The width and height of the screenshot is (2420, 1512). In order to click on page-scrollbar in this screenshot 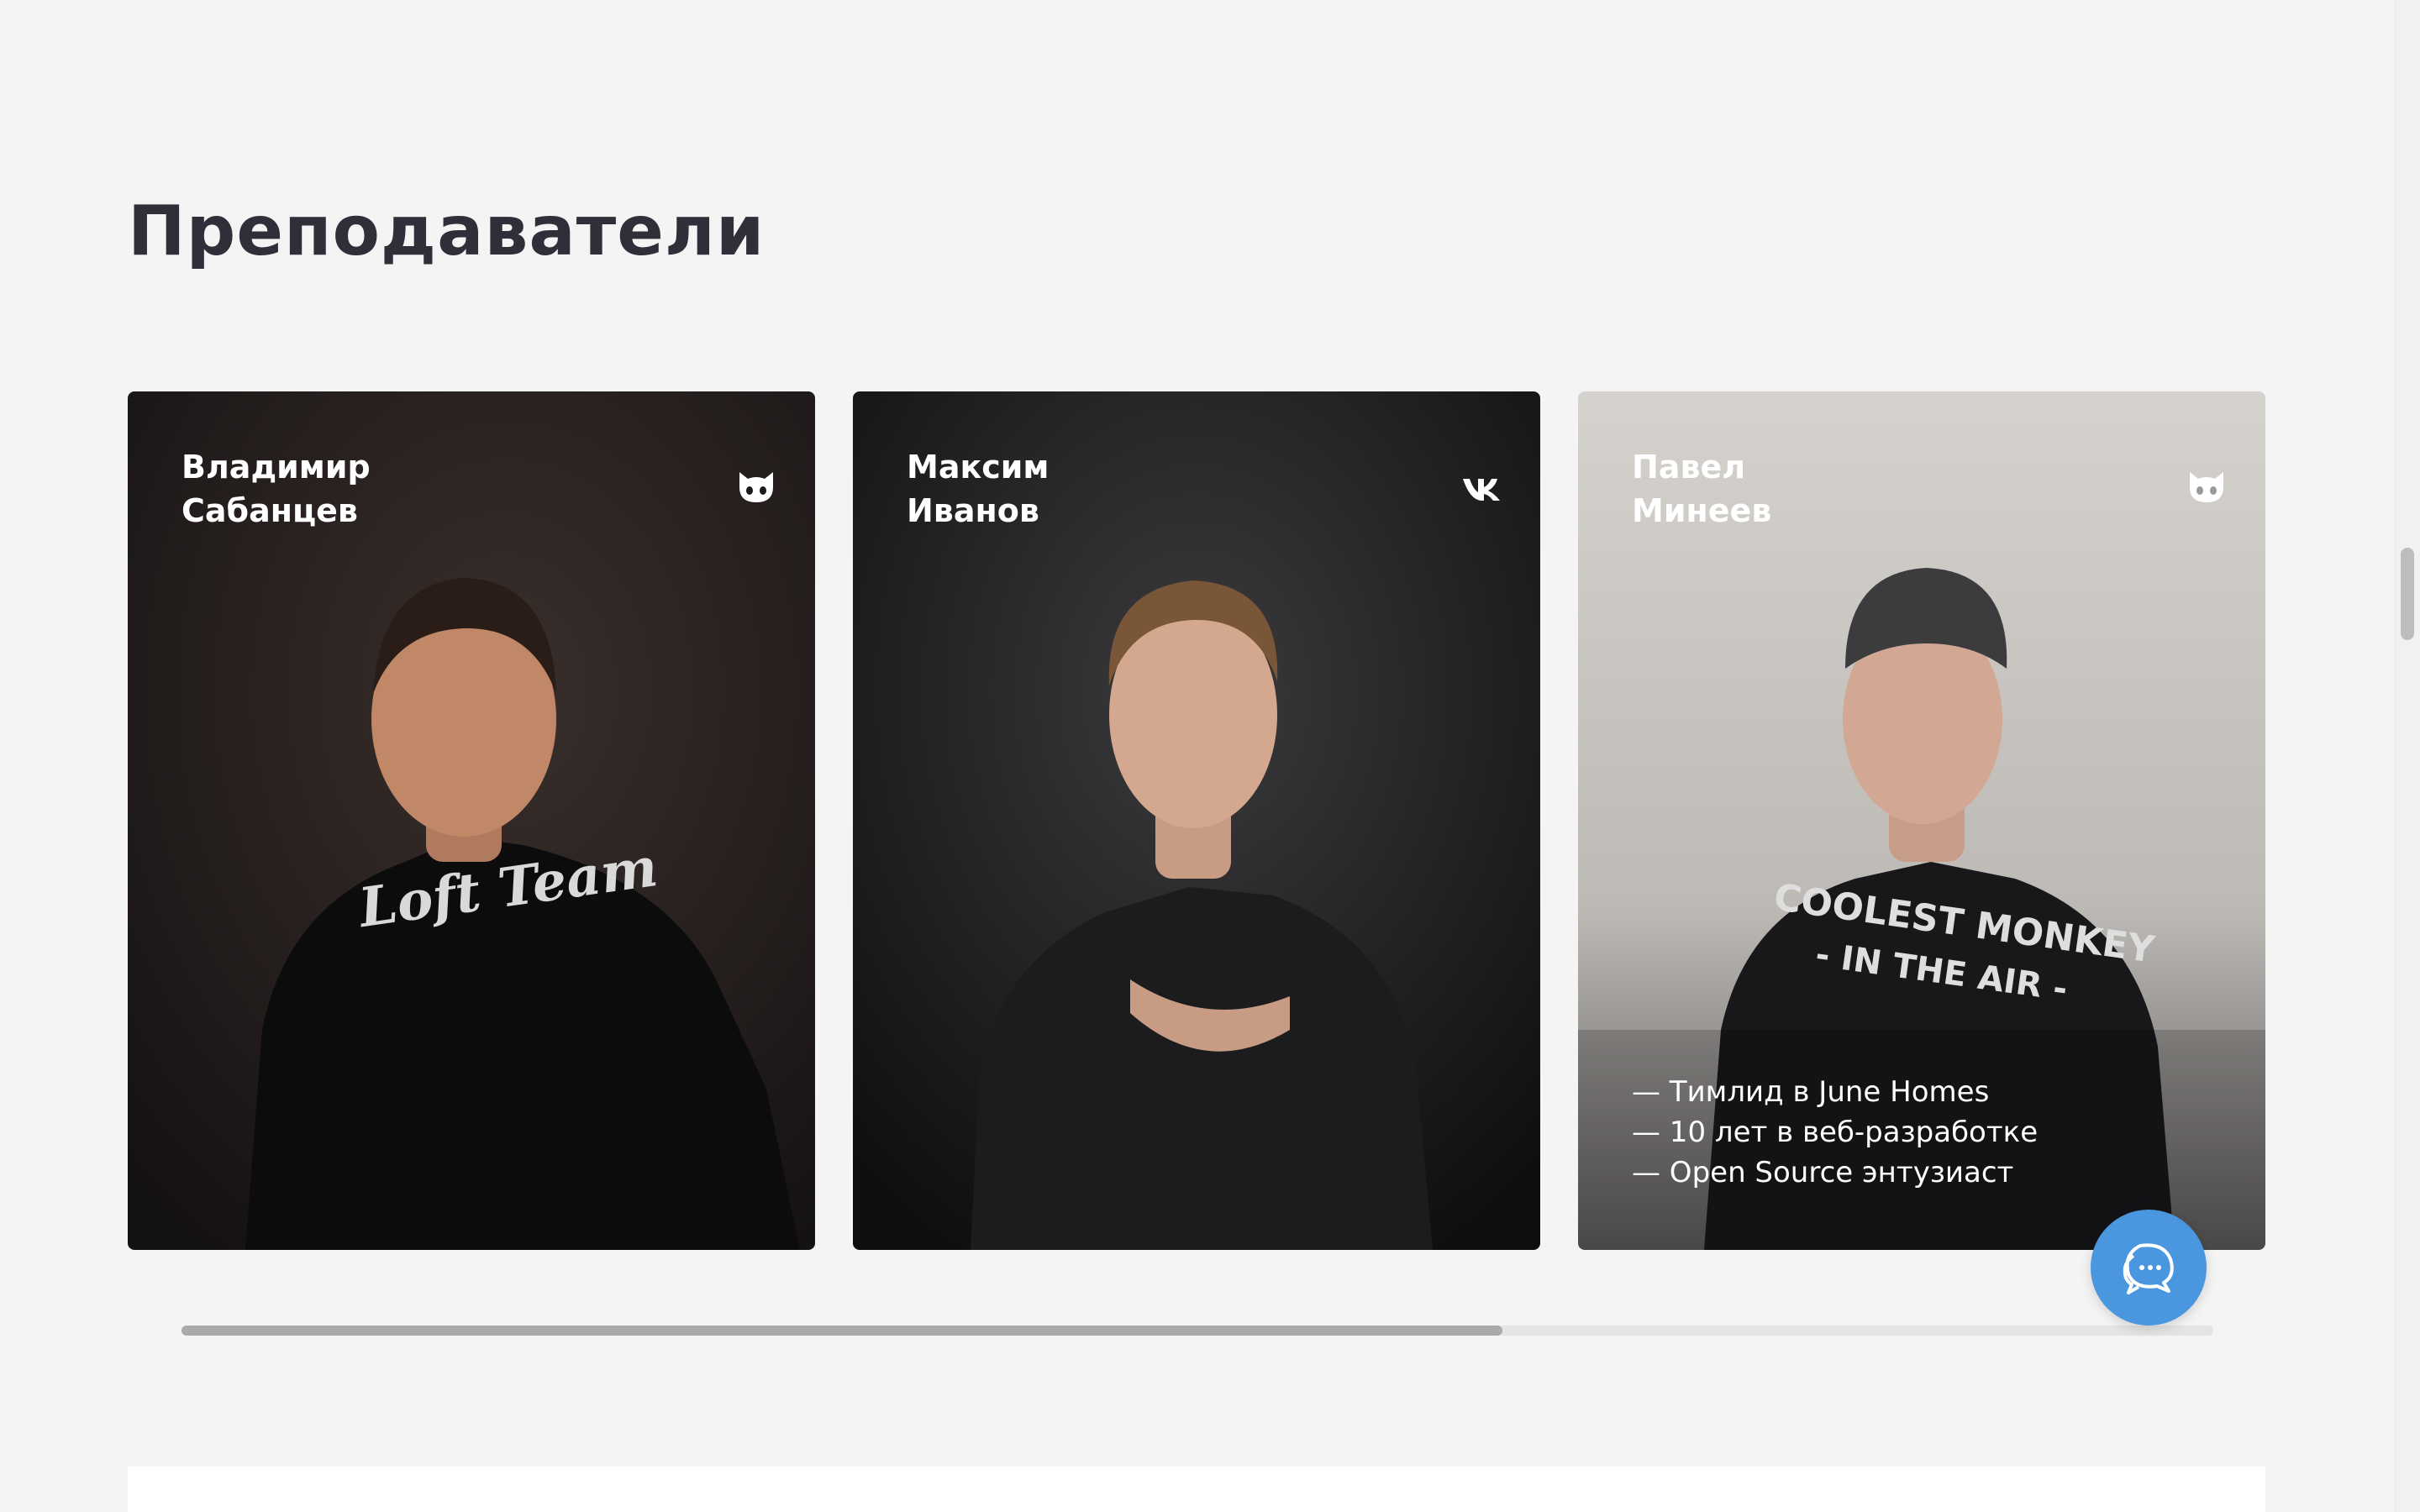, I will do `click(2407, 756)`.